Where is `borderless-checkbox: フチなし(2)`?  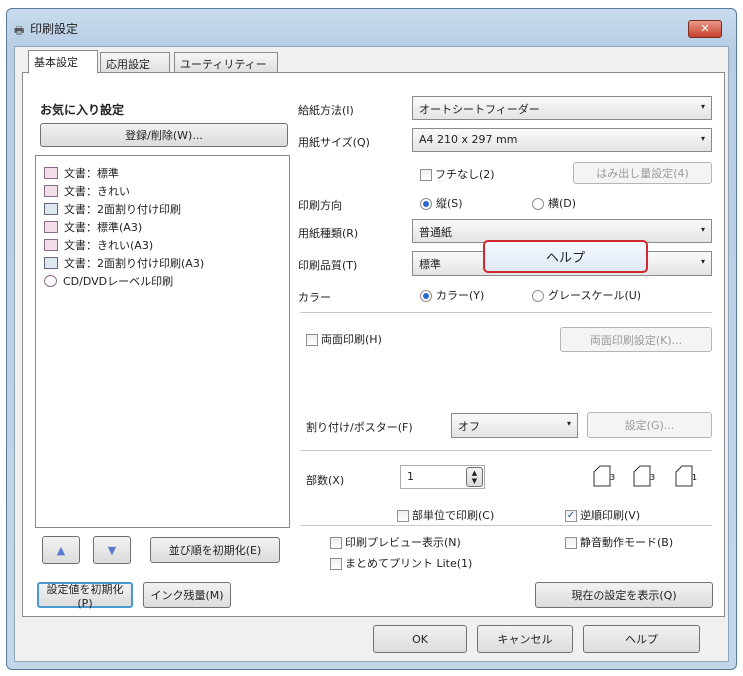 borderless-checkbox: フチなし(2) is located at coordinates (457, 174).